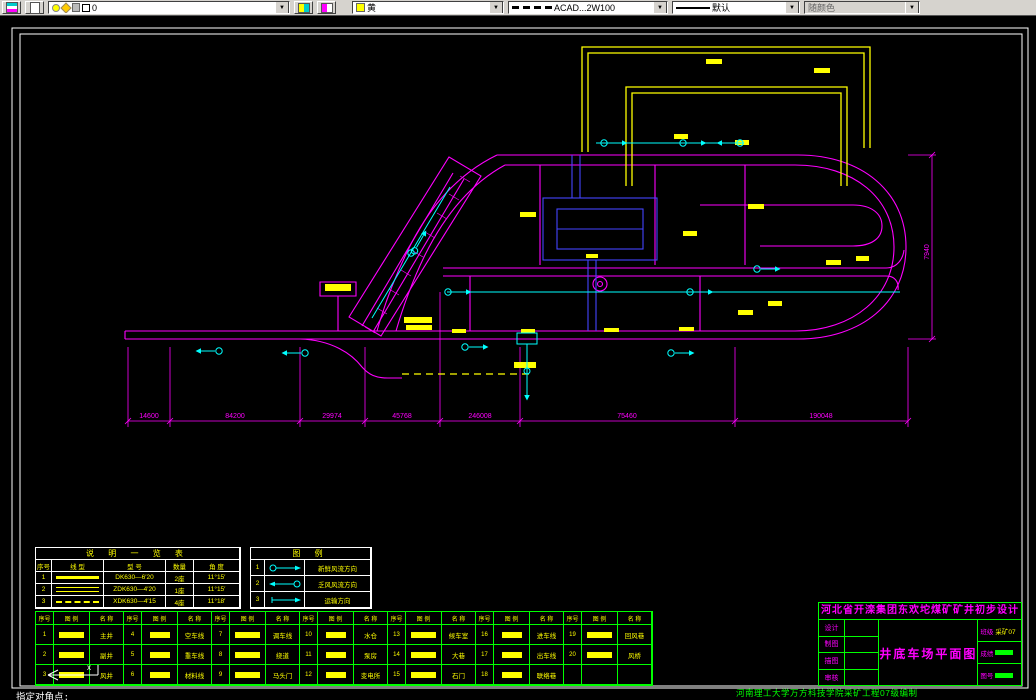 This screenshot has height=700, width=1036. I want to click on legend-cell: 3, so click(258, 600).